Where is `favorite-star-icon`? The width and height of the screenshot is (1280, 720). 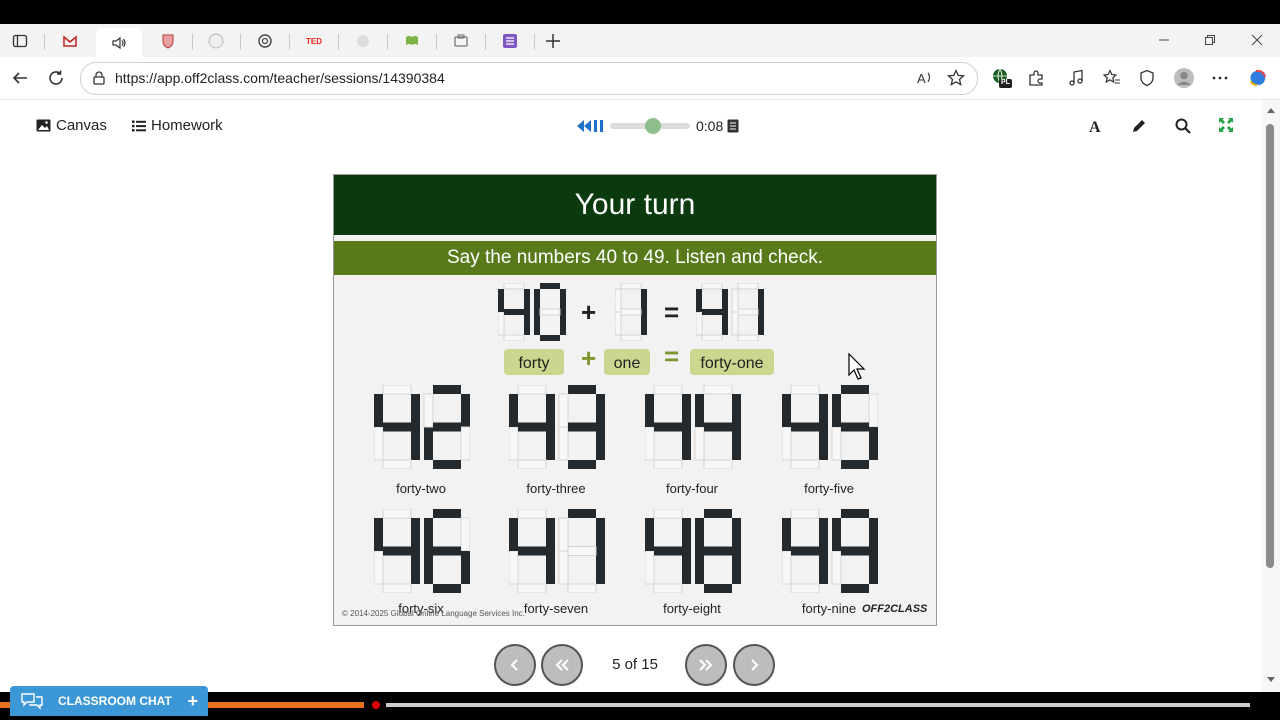
favorite-star-icon is located at coordinates (956, 78).